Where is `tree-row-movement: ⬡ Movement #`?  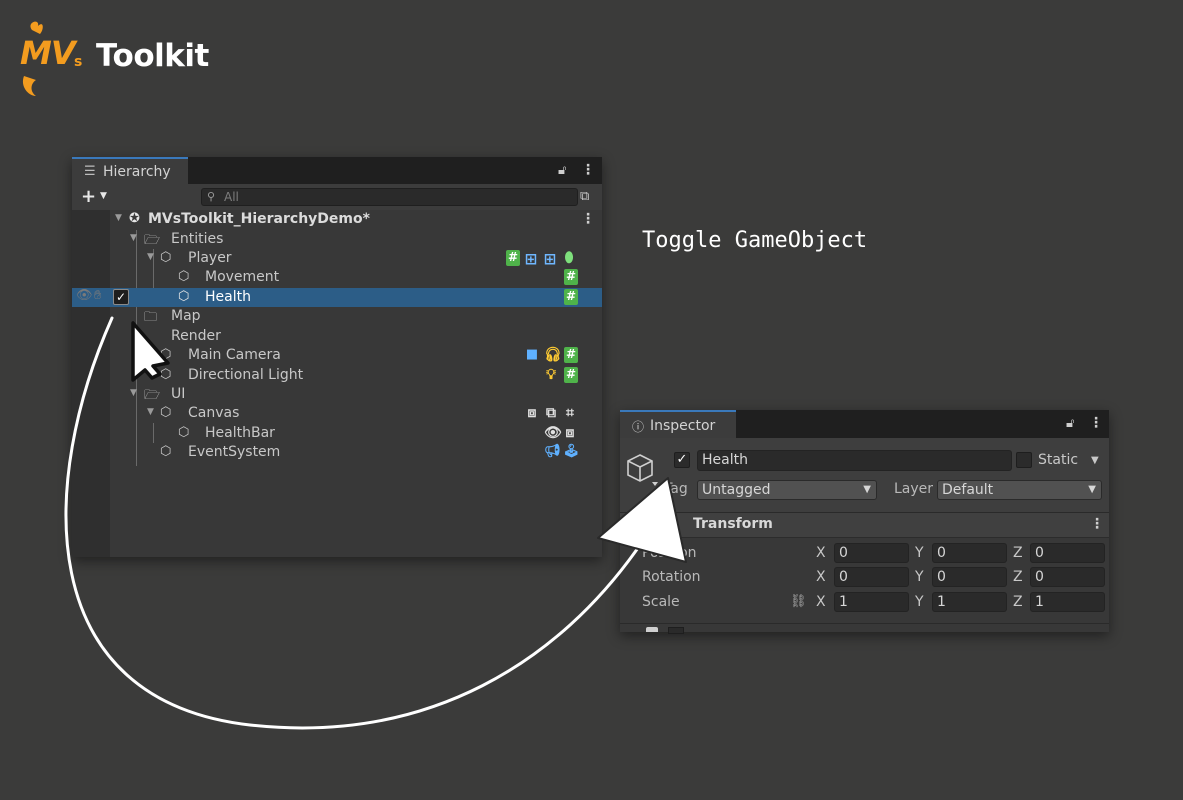
tree-row-movement: ⬡ Movement # is located at coordinates (337, 277).